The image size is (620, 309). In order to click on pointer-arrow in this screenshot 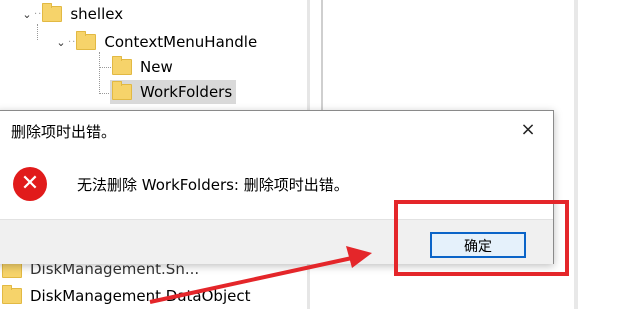, I will do `click(260, 275)`.